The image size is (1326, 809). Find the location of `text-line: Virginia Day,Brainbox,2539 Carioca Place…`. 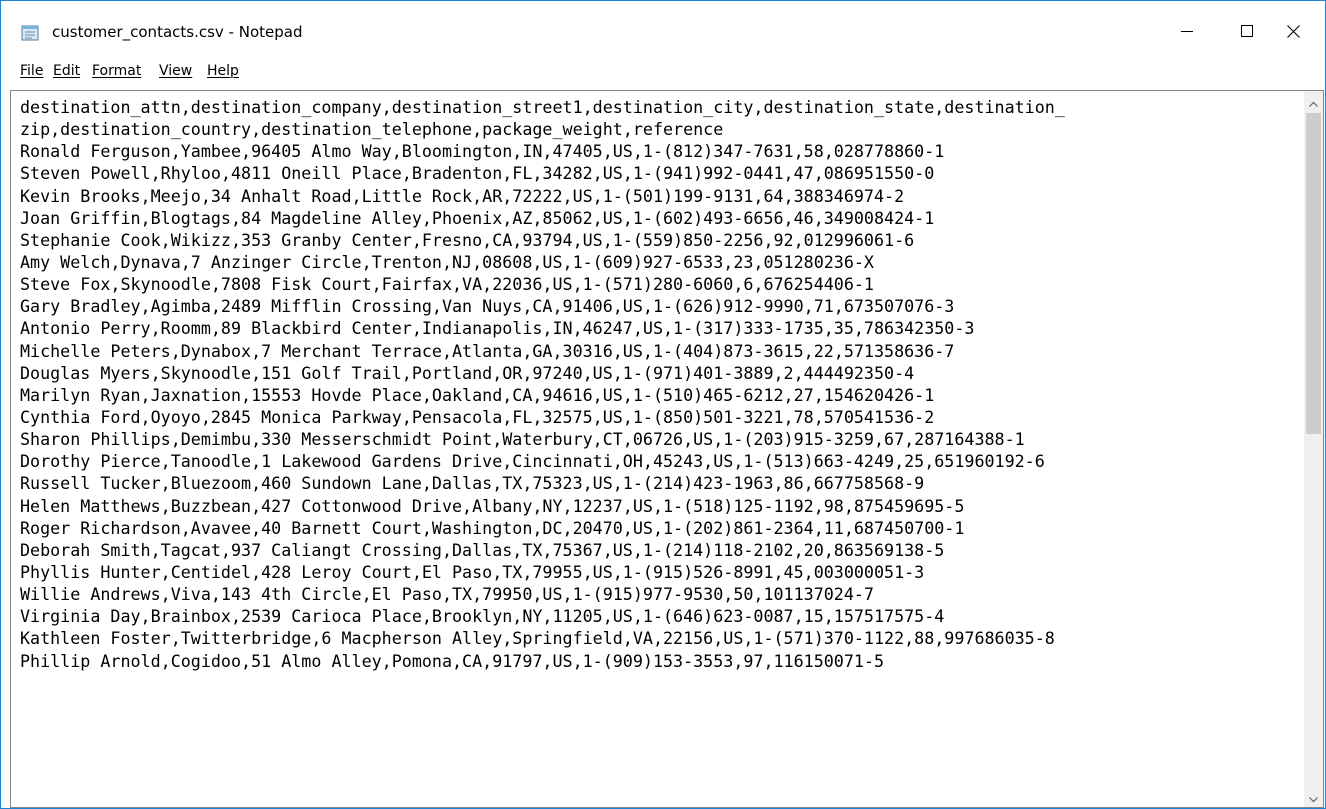

text-line: Virginia Day,Brainbox,2539 Carioca Place… is located at coordinates (657, 616).